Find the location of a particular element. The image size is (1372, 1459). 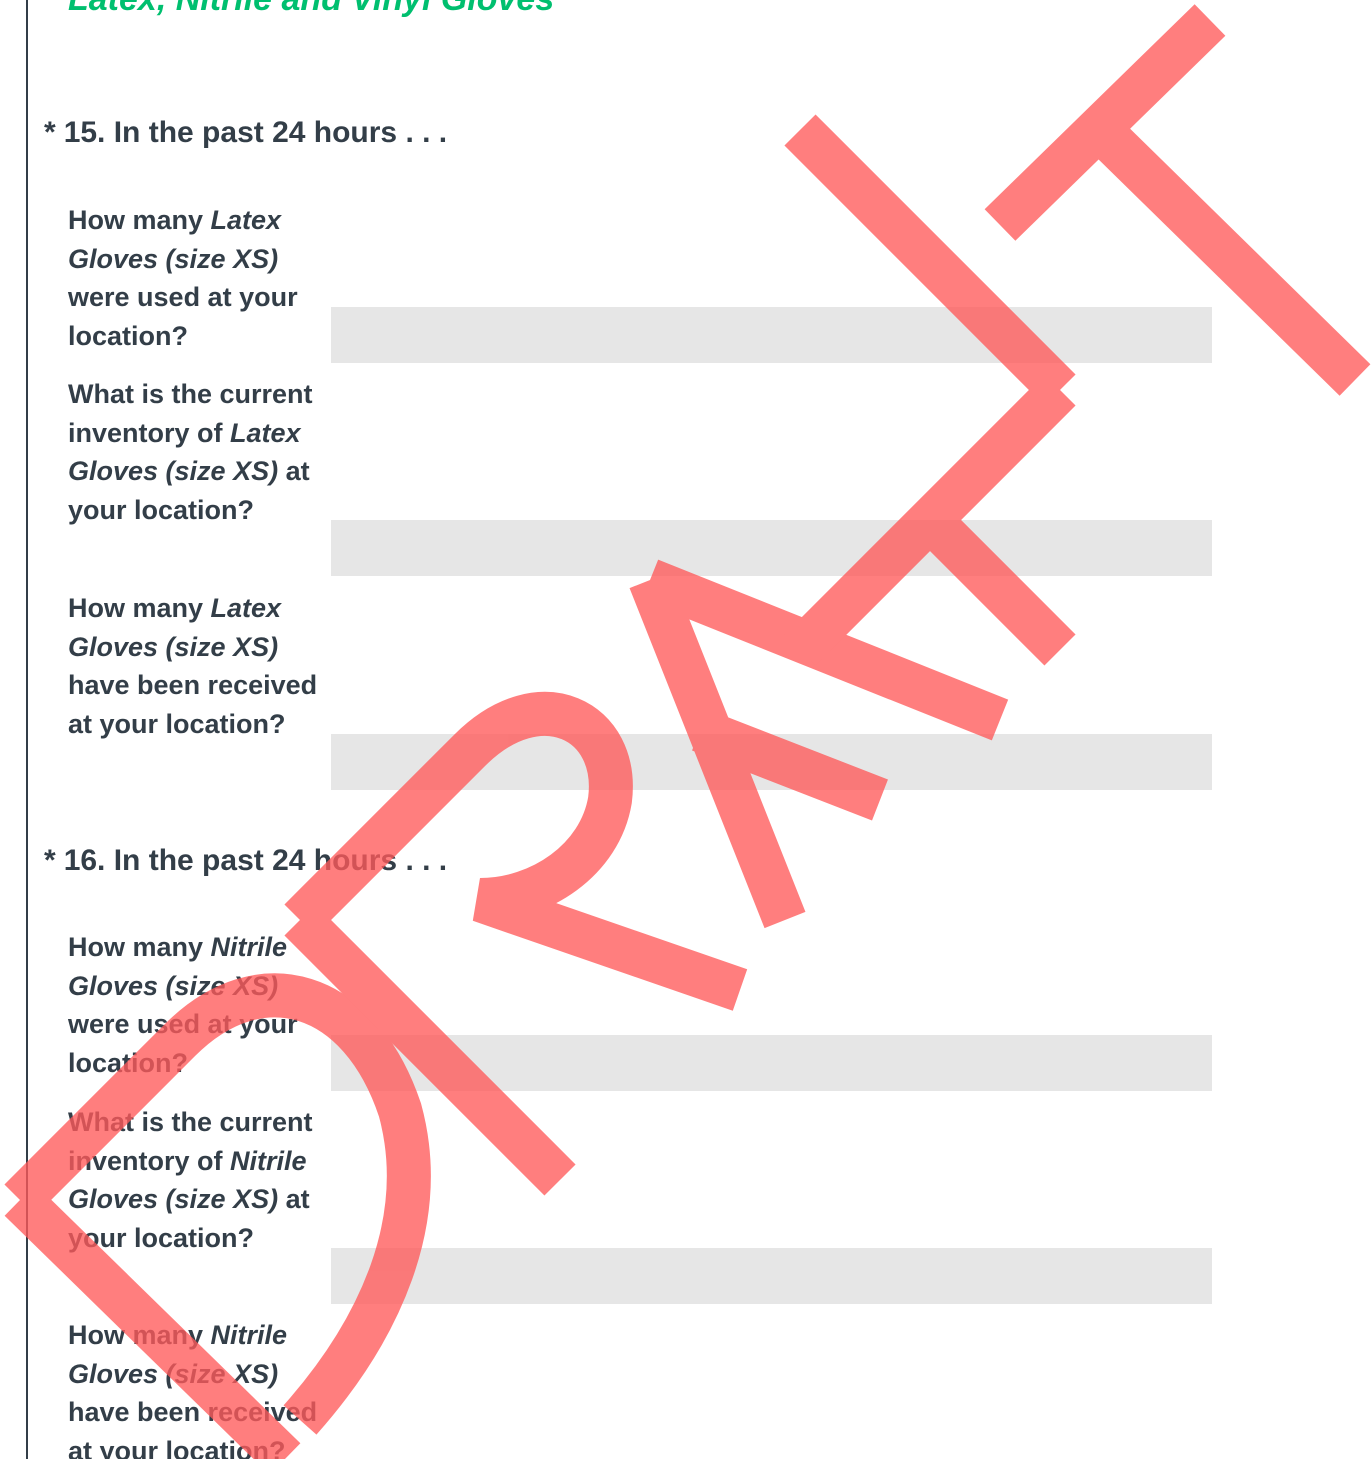

question-15-row-2-input is located at coordinates (771, 548).